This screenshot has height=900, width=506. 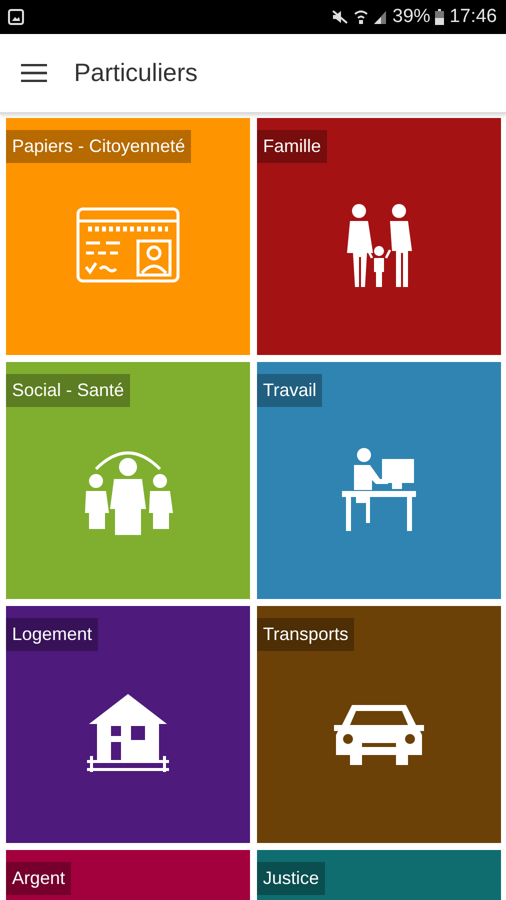 I want to click on mute-icon, so click(x=340, y=17).